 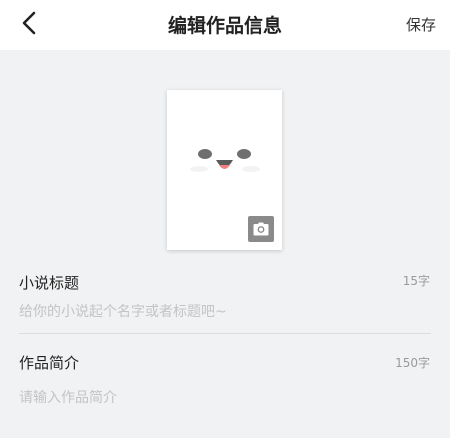 What do you see at coordinates (416, 281) in the screenshot?
I see `title-char-limit: 15字` at bounding box center [416, 281].